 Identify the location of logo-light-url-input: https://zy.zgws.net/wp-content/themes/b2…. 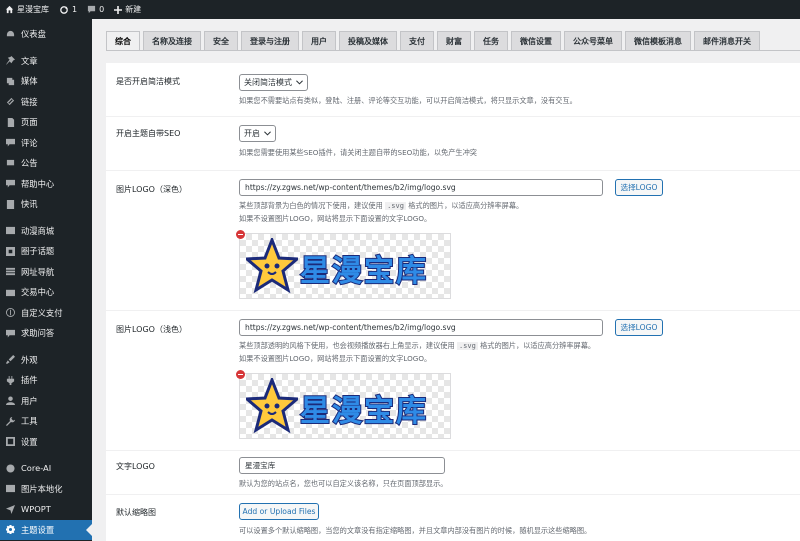
(421, 327).